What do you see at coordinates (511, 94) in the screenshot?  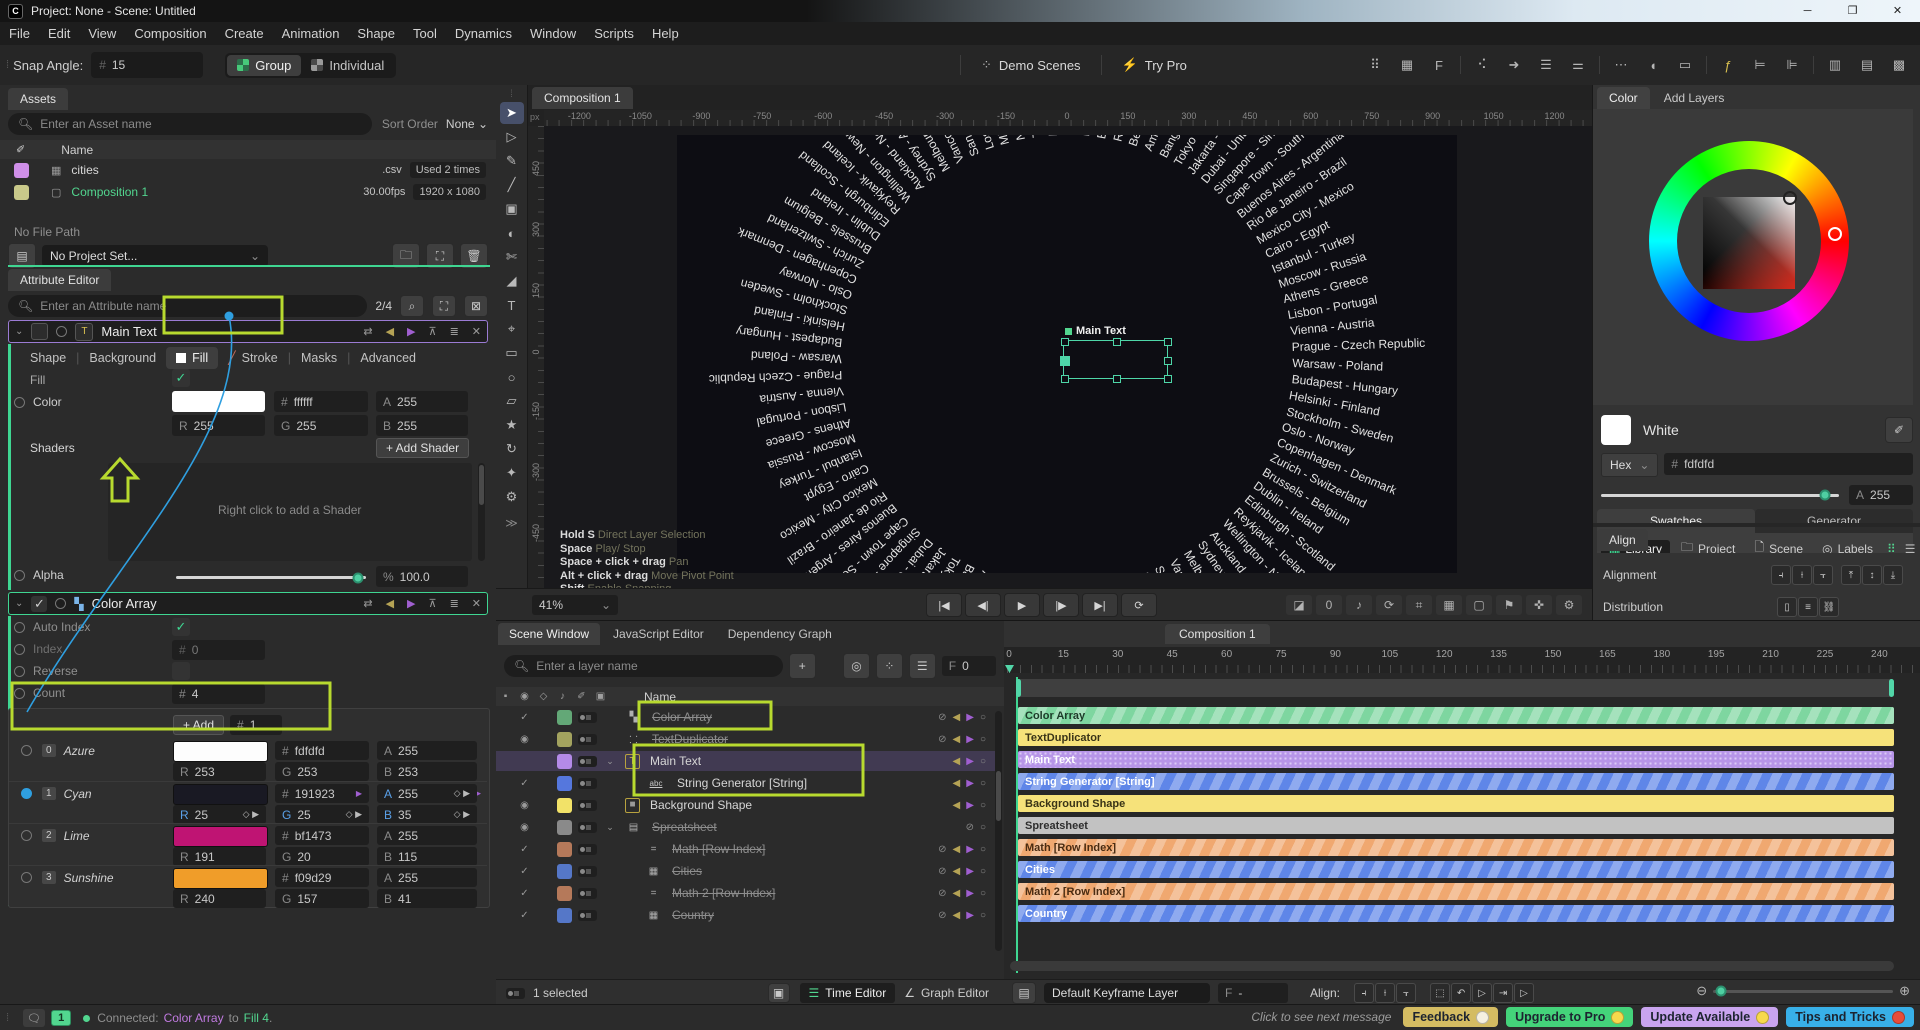 I see `panel-grip: ⁞` at bounding box center [511, 94].